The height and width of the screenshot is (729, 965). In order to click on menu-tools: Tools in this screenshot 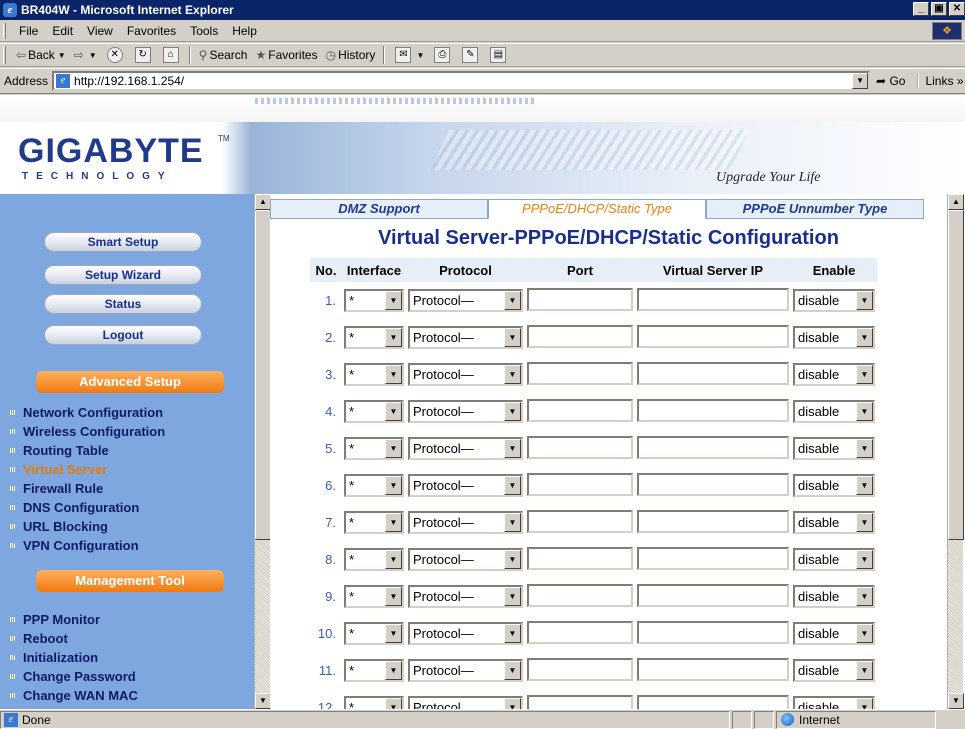, I will do `click(204, 31)`.